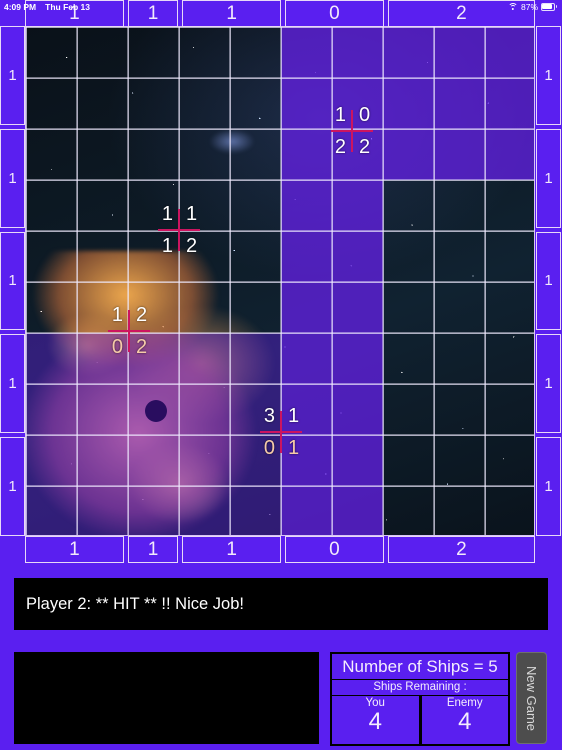 The width and height of the screenshot is (562, 750). I want to click on ships-you-column: You 4, so click(375, 720).